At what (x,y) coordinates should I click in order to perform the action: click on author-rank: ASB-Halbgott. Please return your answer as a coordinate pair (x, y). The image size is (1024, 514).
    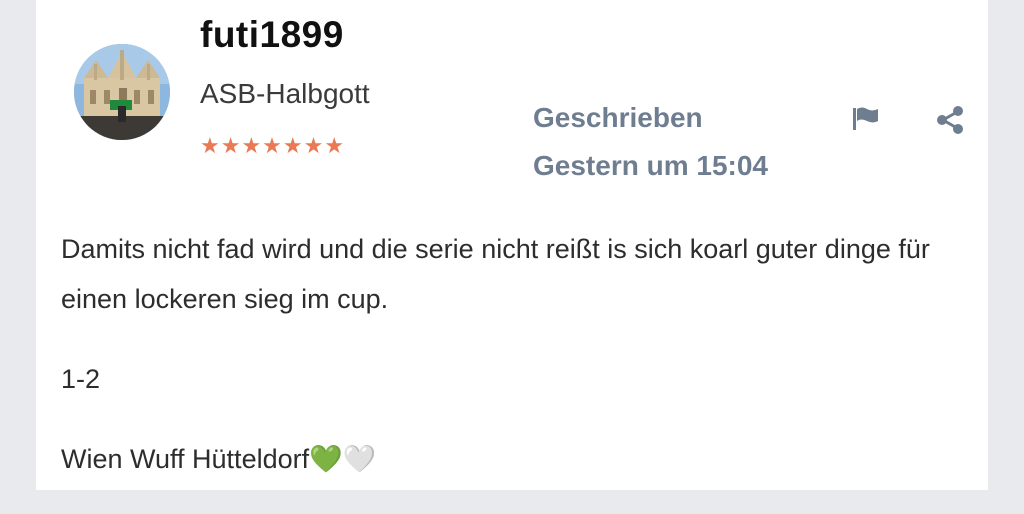
    Looking at the image, I should click on (285, 93).